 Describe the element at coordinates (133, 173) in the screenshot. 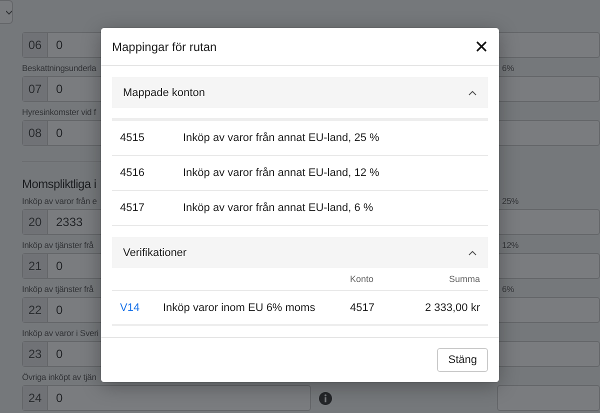

I see `account-number: 4516` at that location.